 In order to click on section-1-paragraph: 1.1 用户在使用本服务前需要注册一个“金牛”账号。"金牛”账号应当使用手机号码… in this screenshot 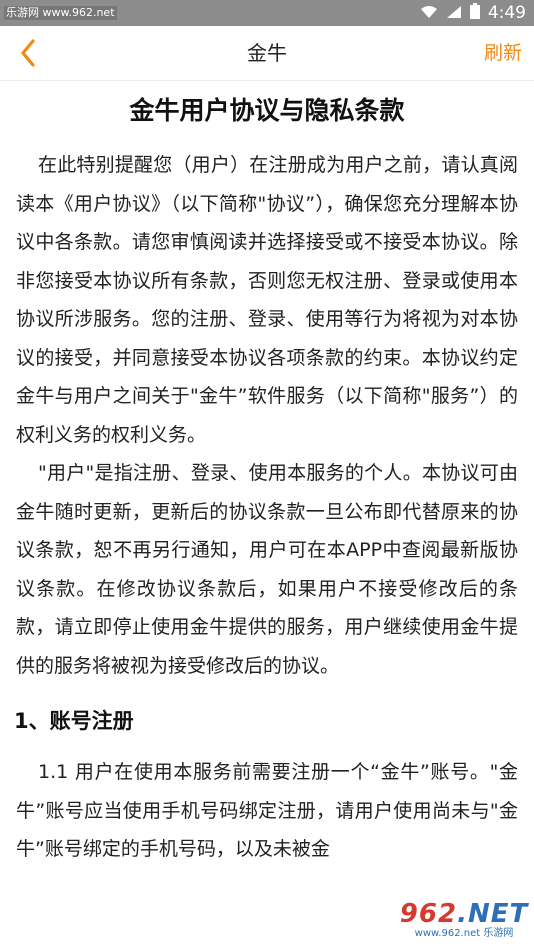, I will do `click(267, 810)`.